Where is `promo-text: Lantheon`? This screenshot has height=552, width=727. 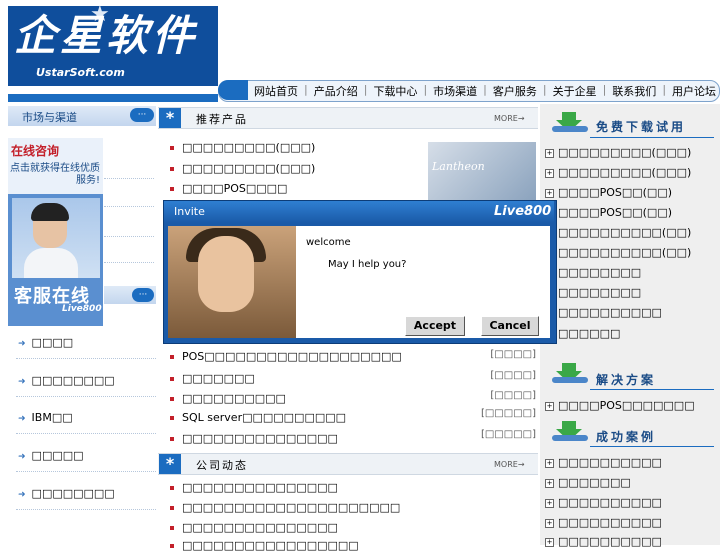
promo-text: Lantheon is located at coordinates (458, 166).